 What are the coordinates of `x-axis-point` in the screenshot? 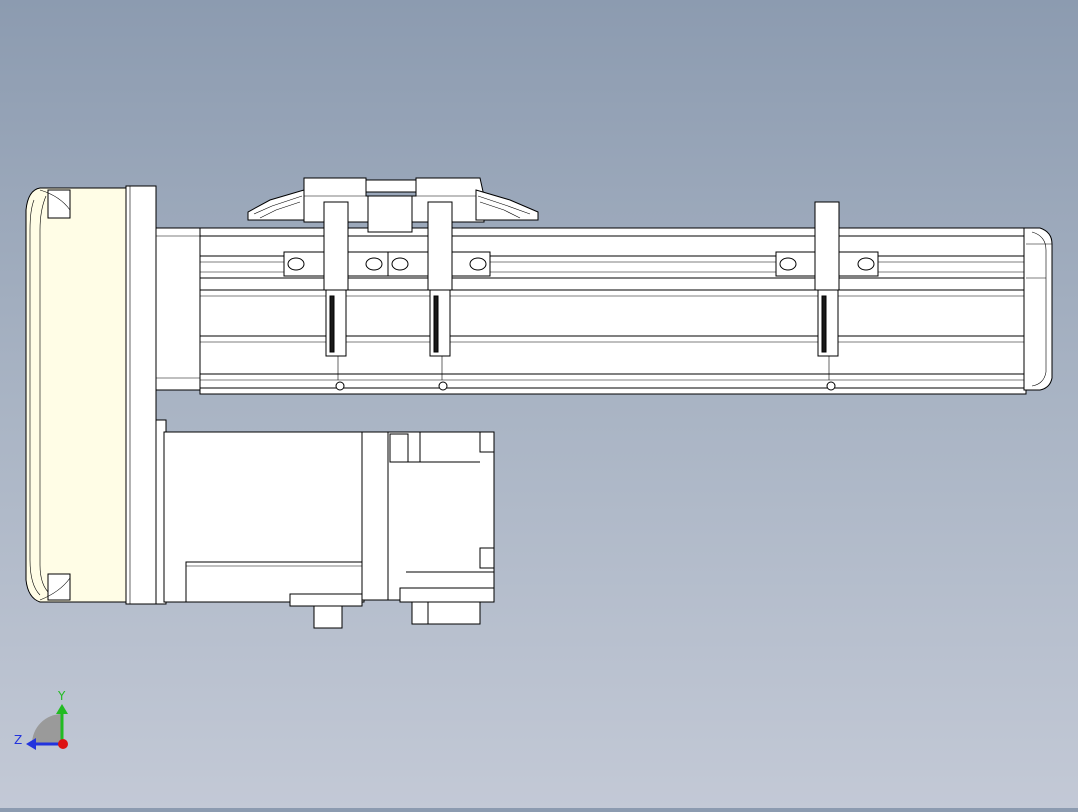 It's located at (63, 744).